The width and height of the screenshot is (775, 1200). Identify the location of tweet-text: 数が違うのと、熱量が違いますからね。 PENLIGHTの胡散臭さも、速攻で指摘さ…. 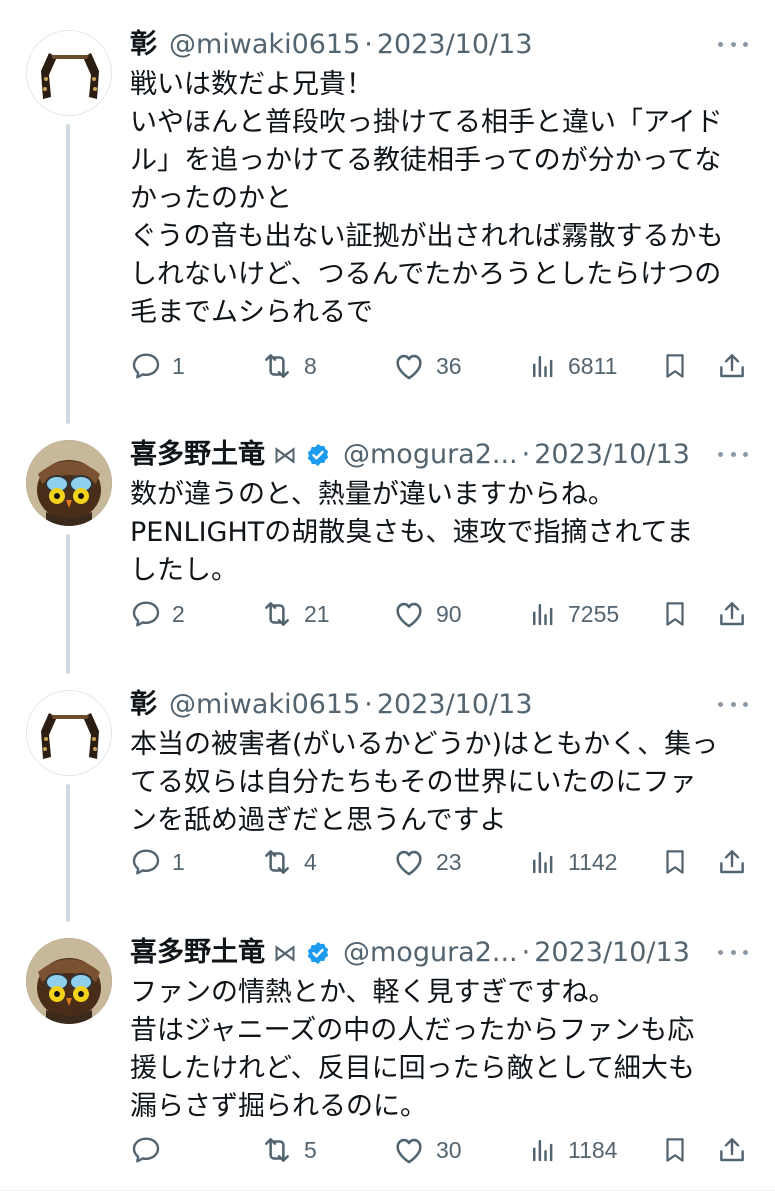
(445, 533).